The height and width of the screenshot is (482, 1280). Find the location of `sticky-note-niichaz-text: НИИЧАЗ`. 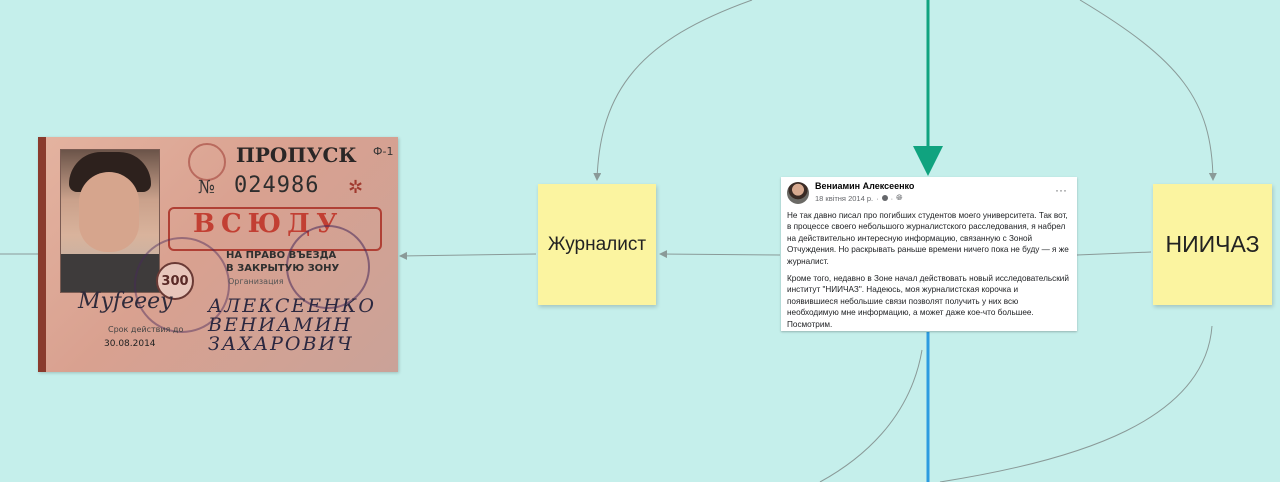

sticky-note-niichaz-text: НИИЧАЗ is located at coordinates (1212, 244).